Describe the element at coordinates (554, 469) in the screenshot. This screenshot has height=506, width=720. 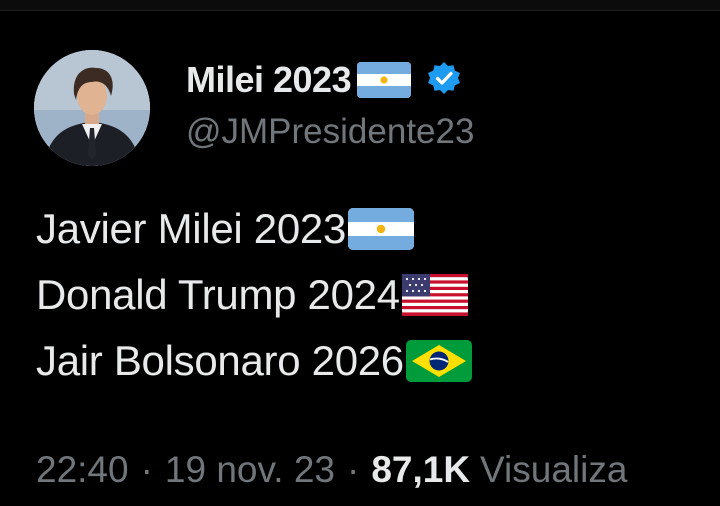
I see `views-label: Visualiza` at that location.